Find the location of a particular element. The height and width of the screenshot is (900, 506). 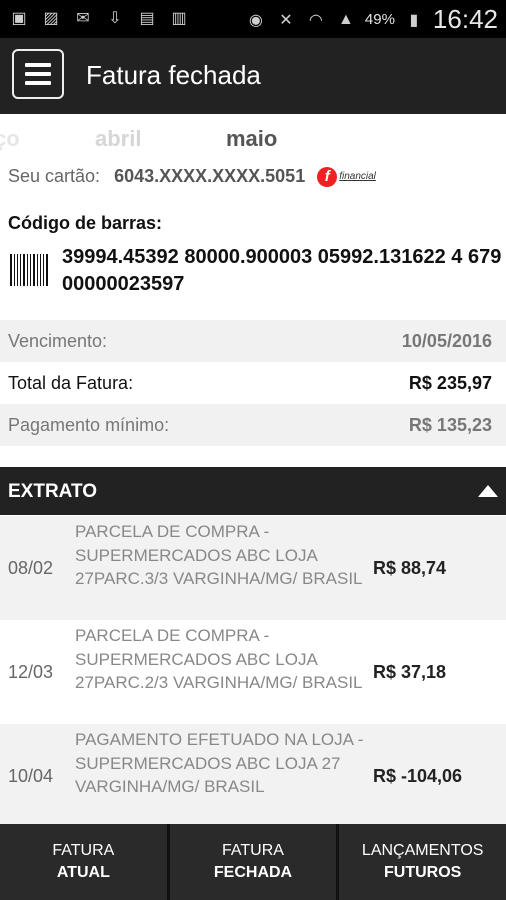

app-bar: Fatura fechada is located at coordinates (253, 76).